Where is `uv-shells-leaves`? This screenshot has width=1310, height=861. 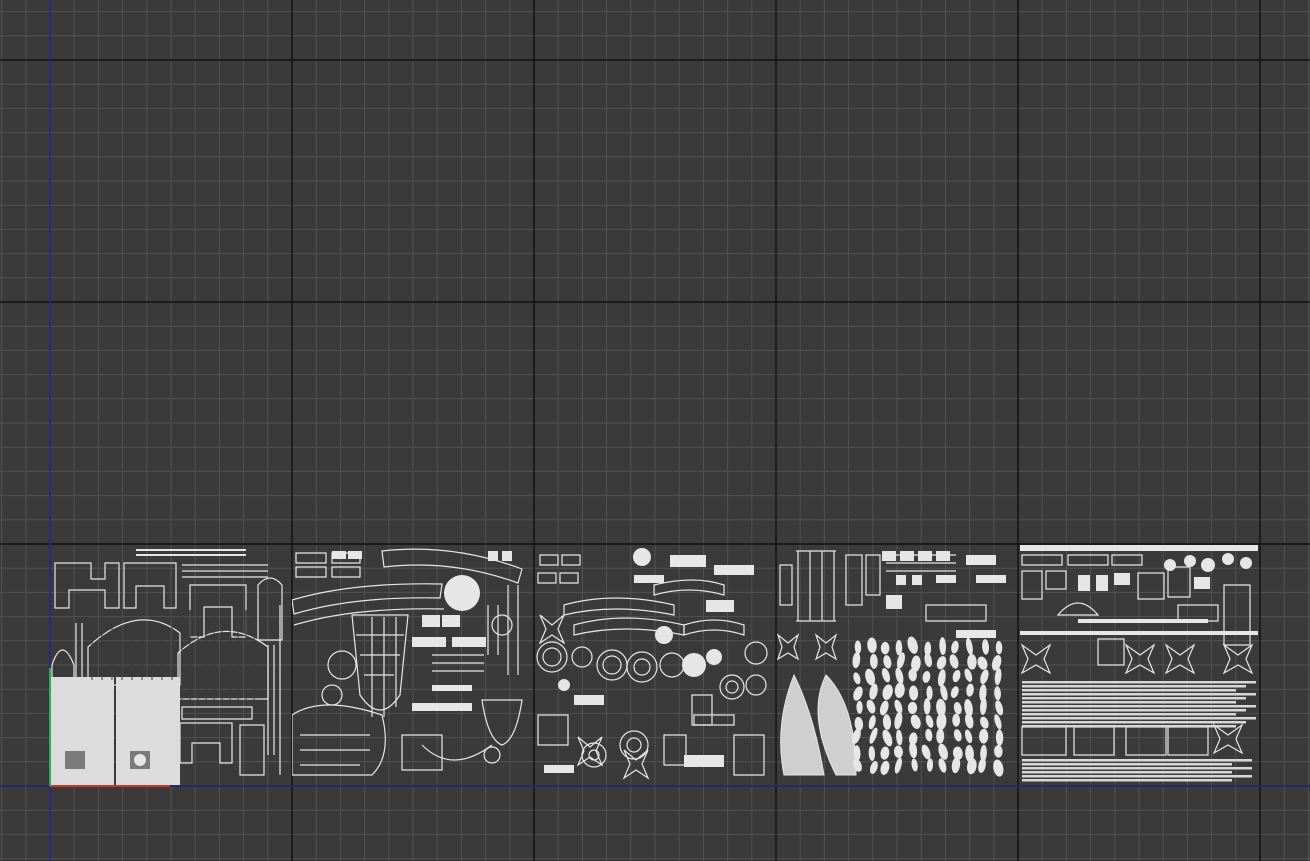 uv-shells-leaves is located at coordinates (891, 663).